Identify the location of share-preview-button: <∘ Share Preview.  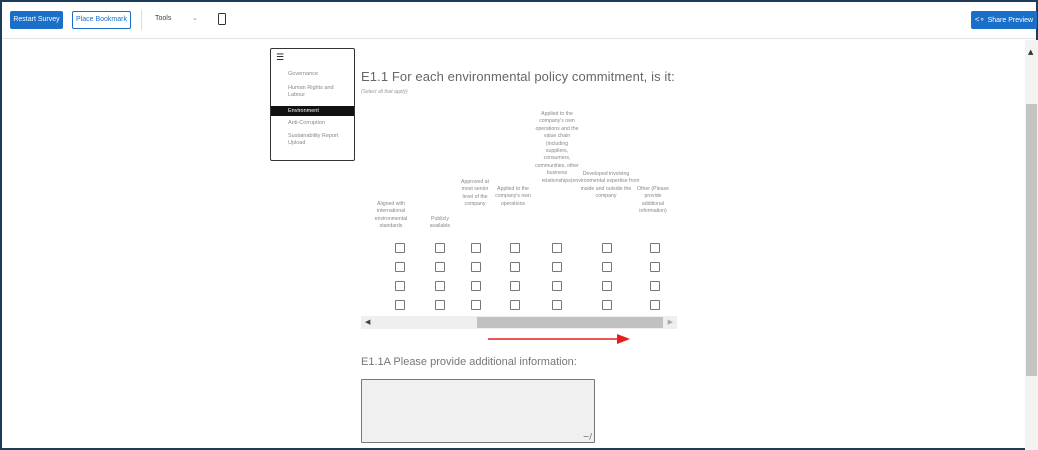
(1004, 20).